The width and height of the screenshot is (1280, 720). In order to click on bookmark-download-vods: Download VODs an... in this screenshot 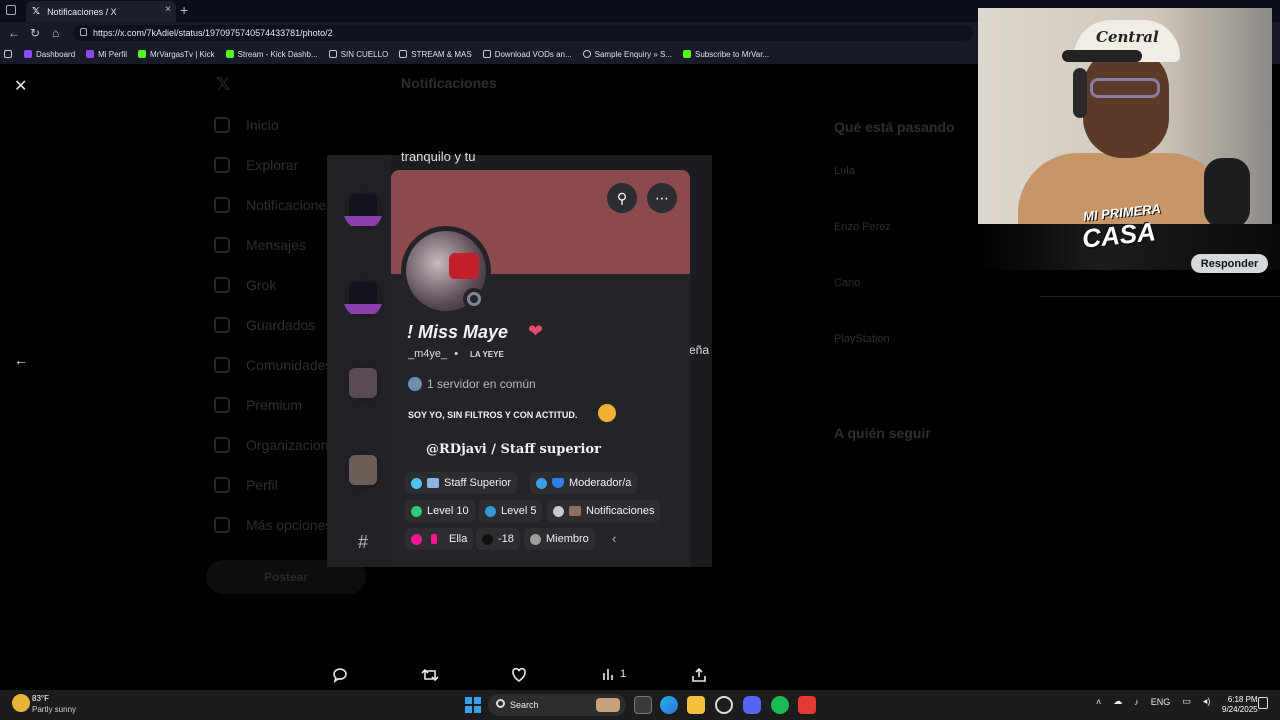, I will do `click(527, 54)`.